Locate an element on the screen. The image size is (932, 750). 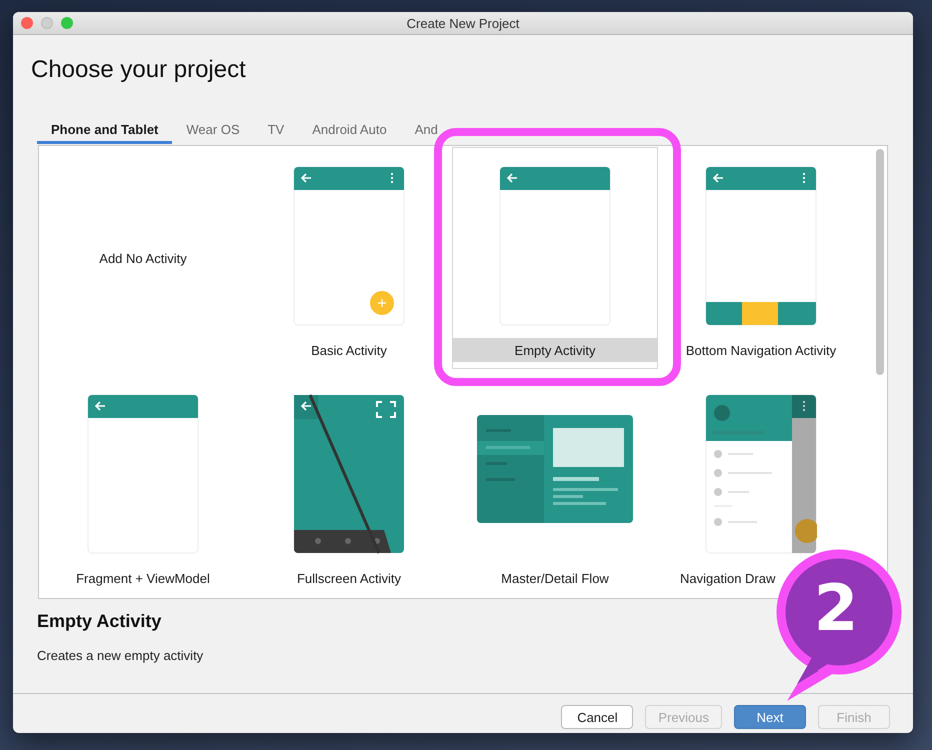
scrollbar-thumb is located at coordinates (880, 262).